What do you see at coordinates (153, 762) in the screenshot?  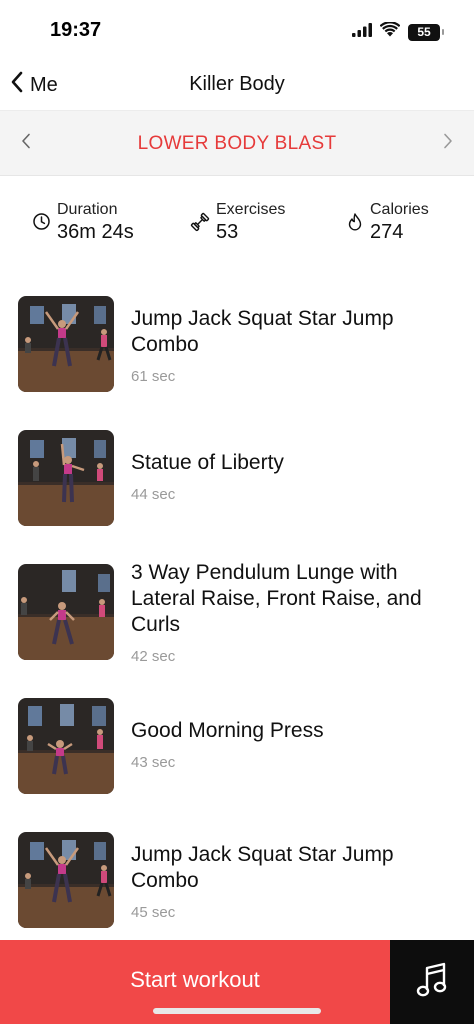 I see `exercise-duration: 43 sec` at bounding box center [153, 762].